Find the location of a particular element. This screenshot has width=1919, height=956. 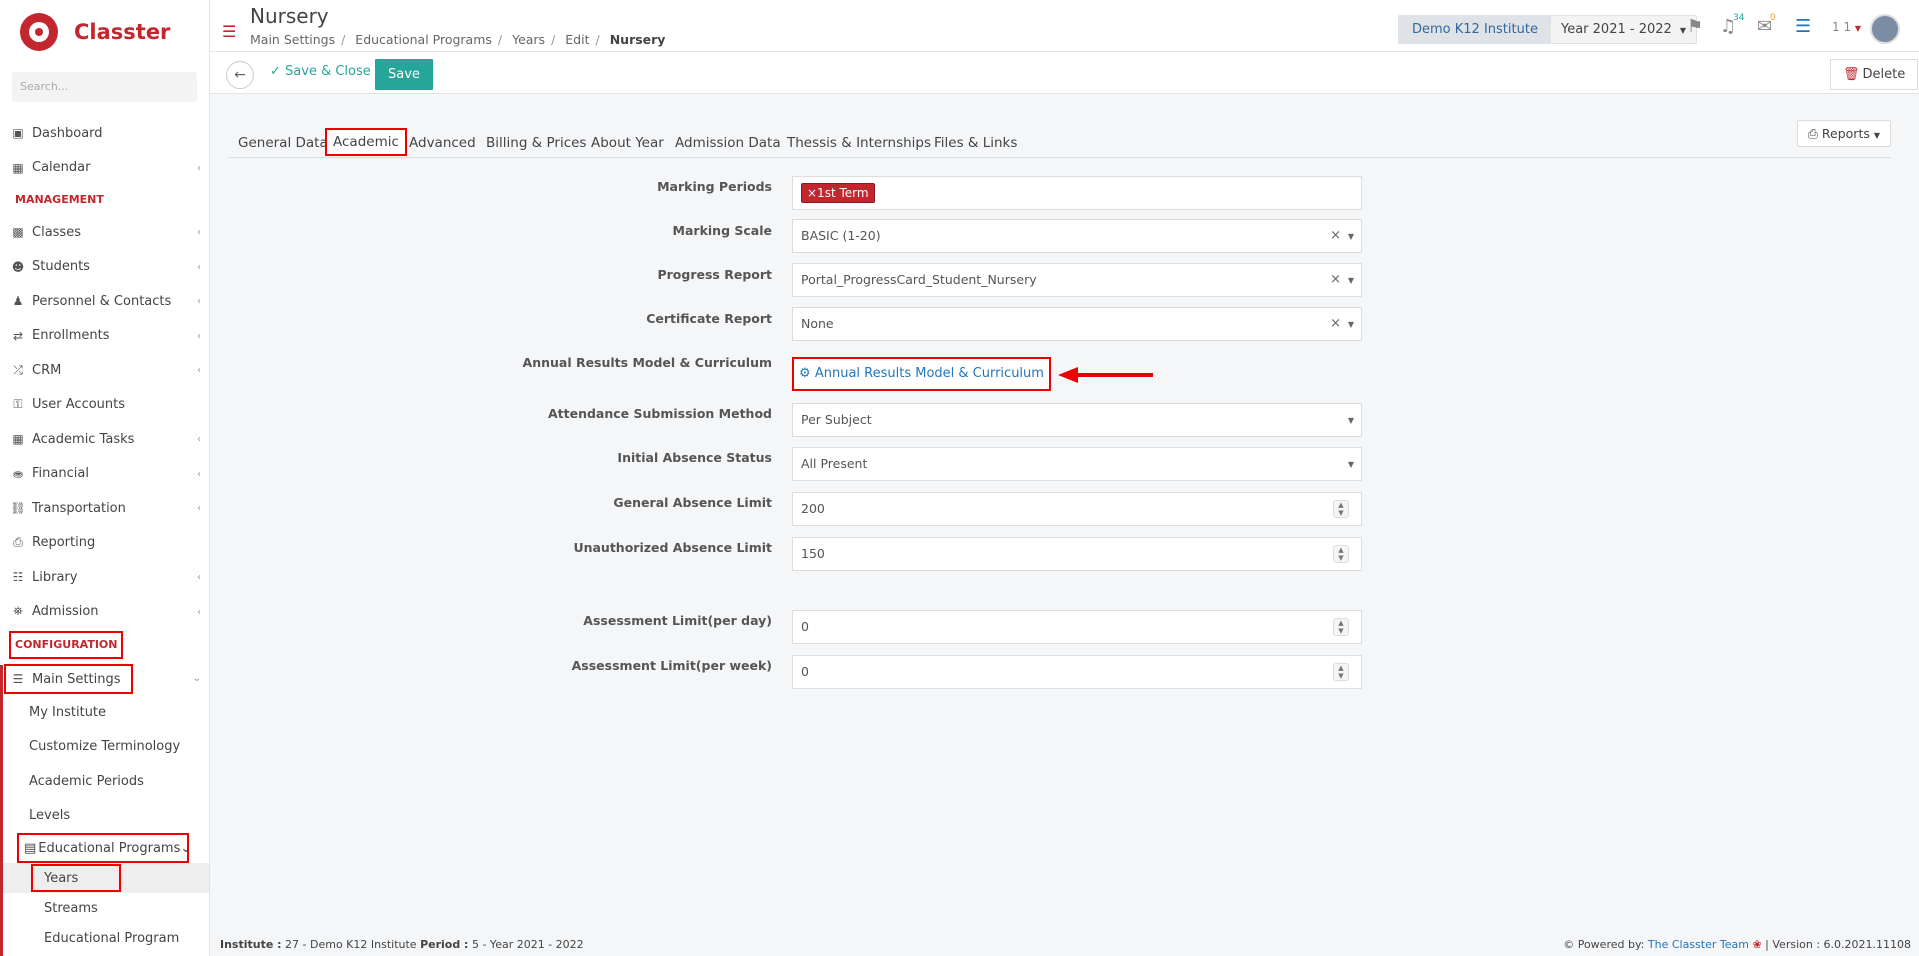

sidebar-item-library: ☷ Library ‹ is located at coordinates (104, 577).